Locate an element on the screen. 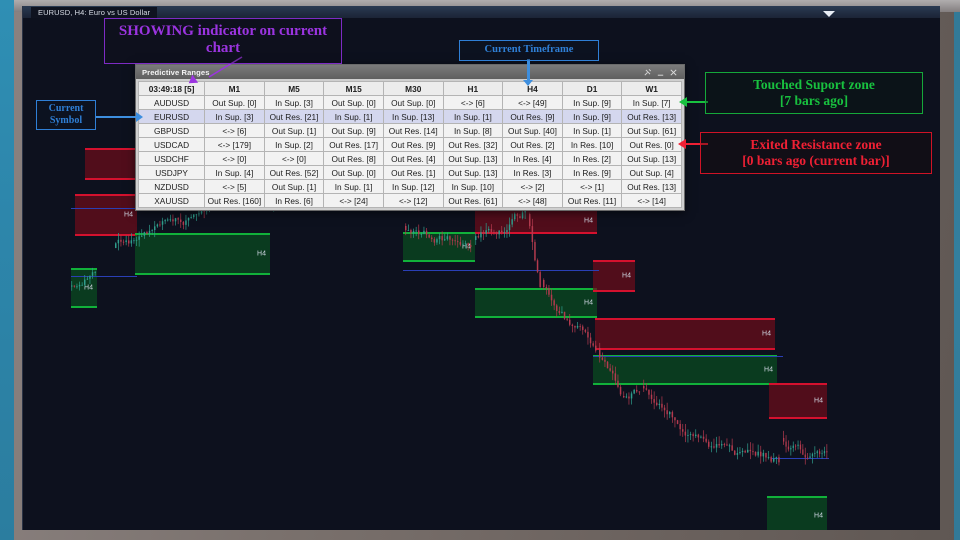 This screenshot has height=540, width=960. symbol-cell-usdjpy: USDJPY is located at coordinates (171, 172).